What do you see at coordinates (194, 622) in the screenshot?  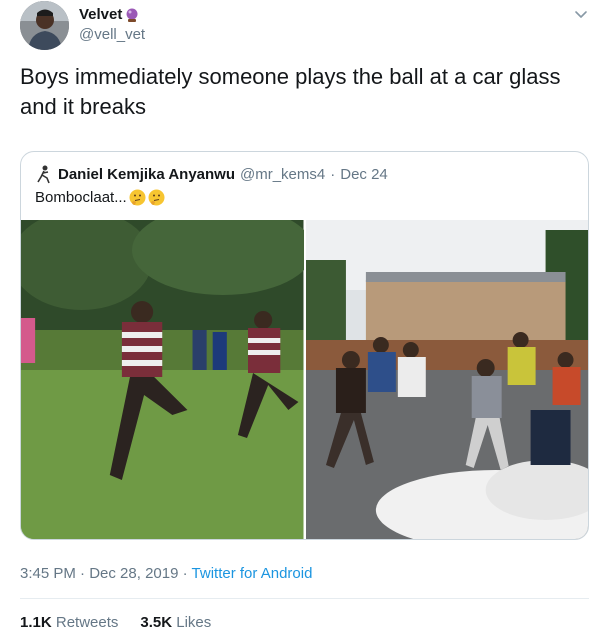 I see `likes-label: Likes` at bounding box center [194, 622].